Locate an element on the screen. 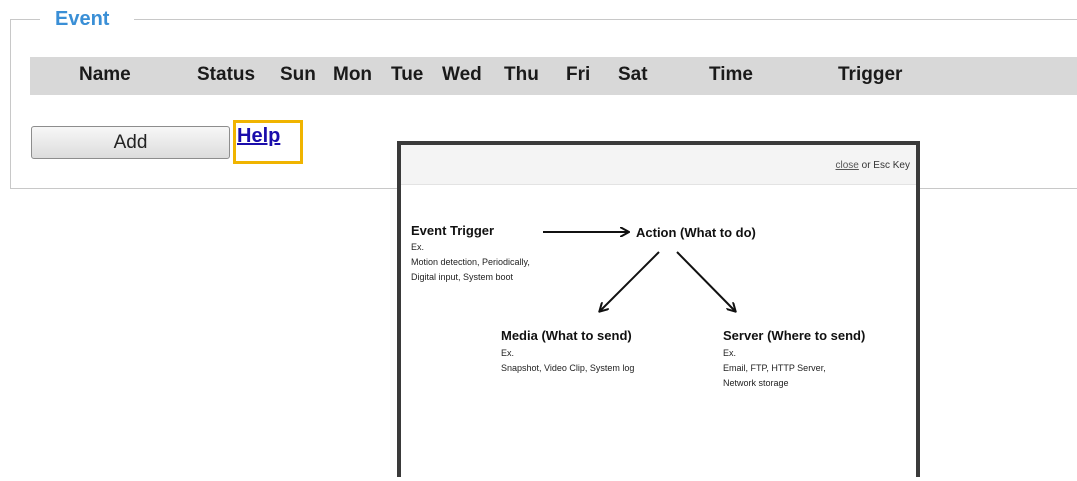  help-link: Help is located at coordinates (258, 136).